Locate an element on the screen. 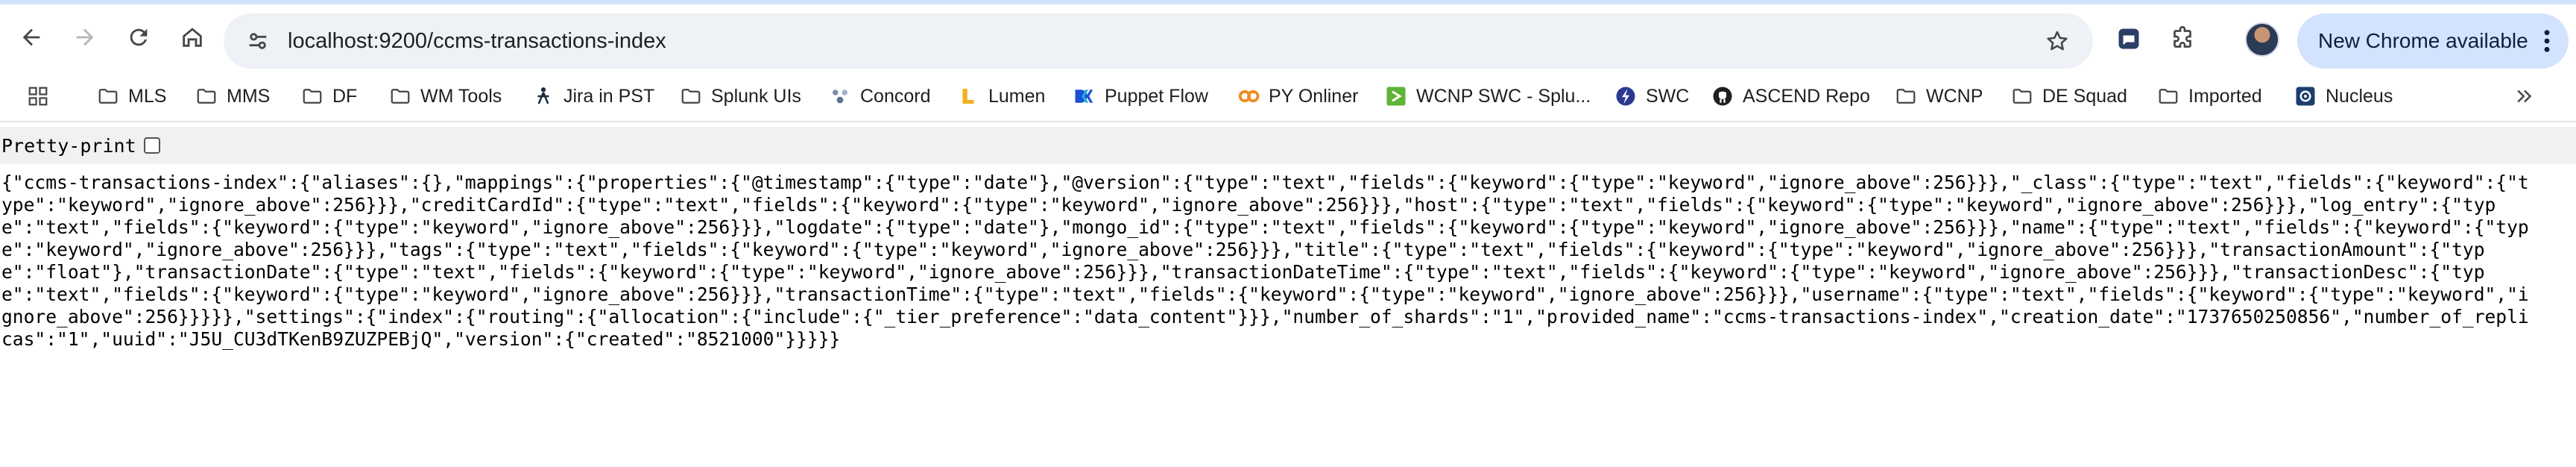  extension-button is located at coordinates (2129, 39).